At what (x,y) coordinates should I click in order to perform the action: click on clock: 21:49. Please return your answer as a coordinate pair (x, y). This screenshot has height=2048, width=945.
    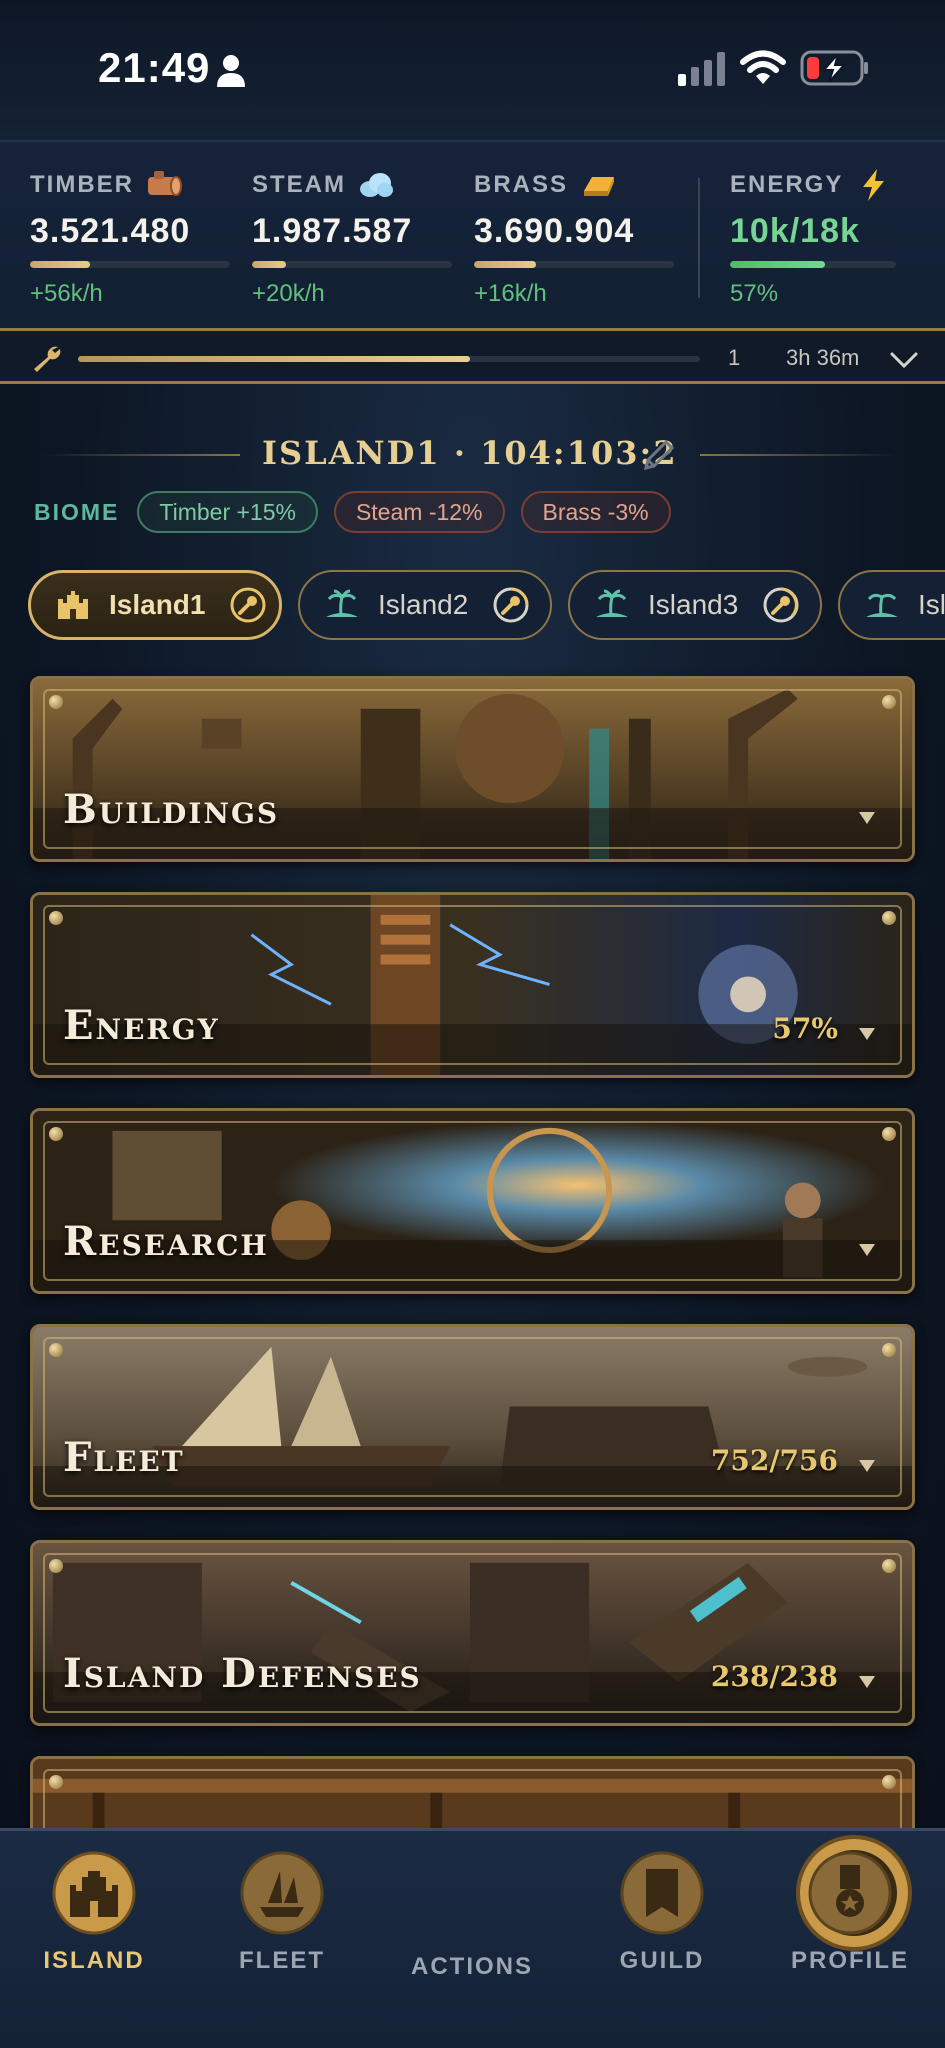
    Looking at the image, I should click on (154, 67).